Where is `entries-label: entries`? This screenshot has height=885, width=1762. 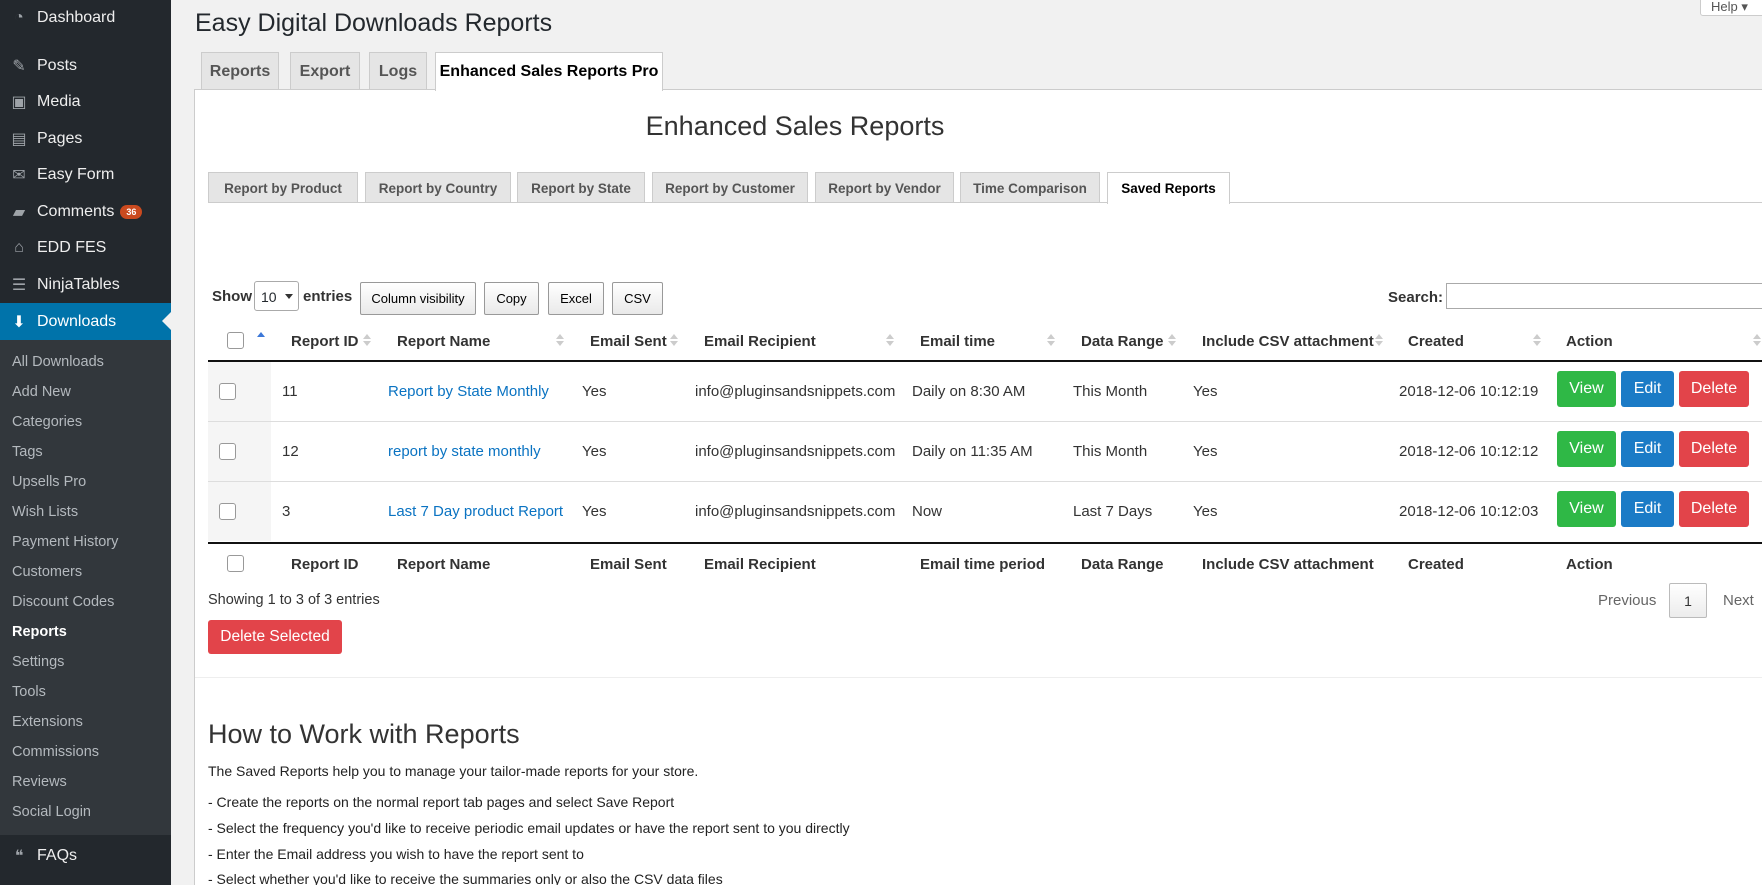
entries-label: entries is located at coordinates (328, 296).